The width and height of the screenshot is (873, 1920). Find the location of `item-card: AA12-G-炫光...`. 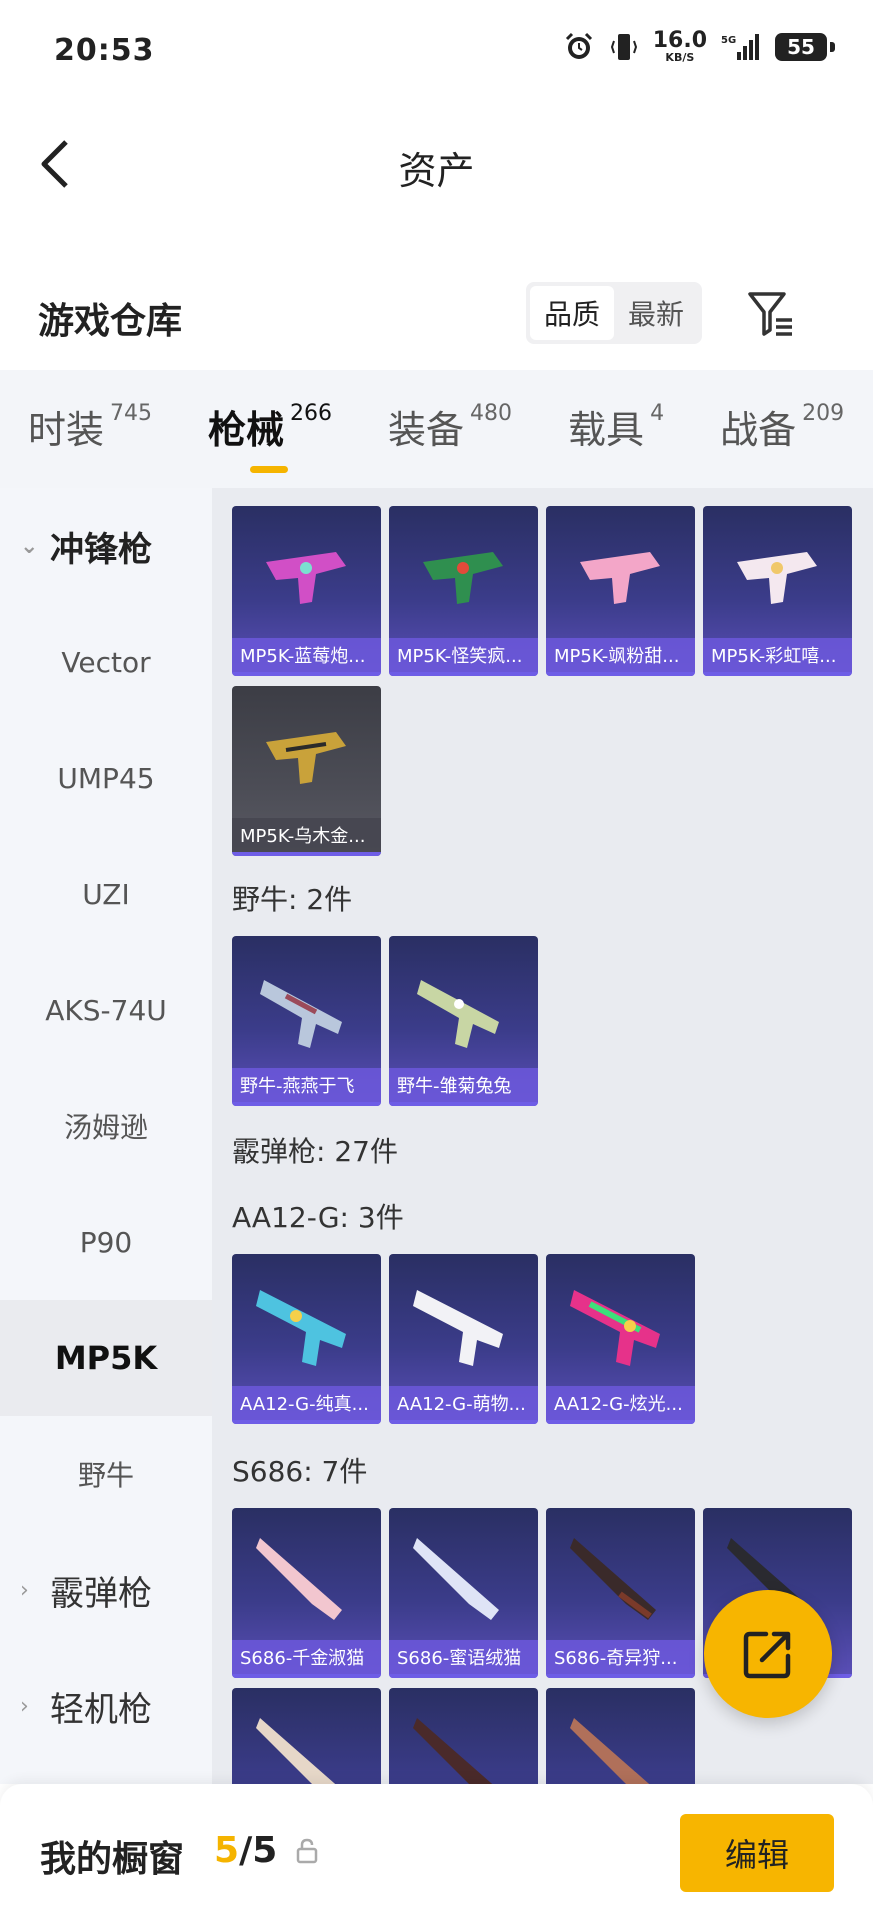

item-card: AA12-G-炫光... is located at coordinates (620, 1339).